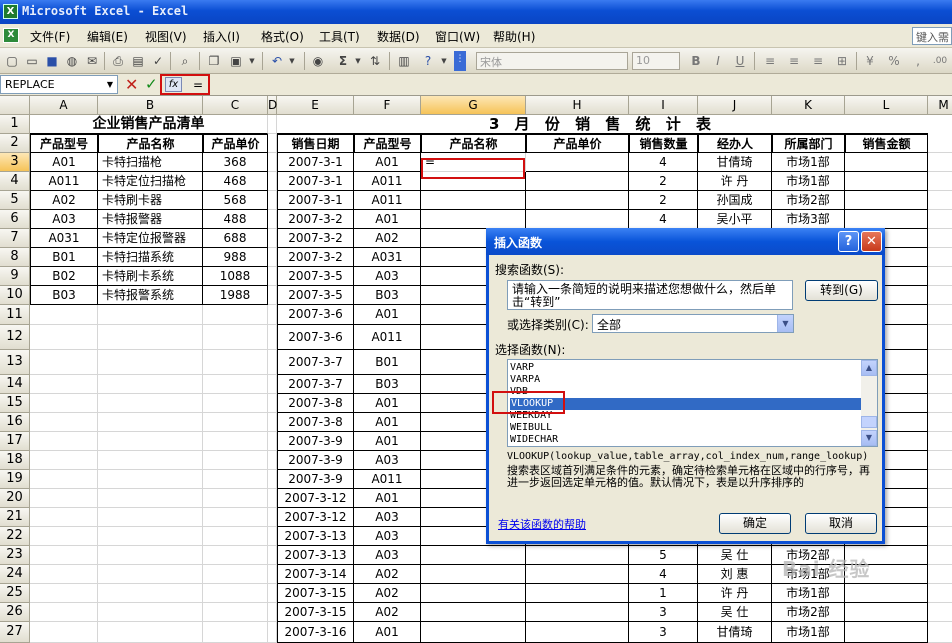 This screenshot has width=952, height=643. Describe the element at coordinates (869, 438) in the screenshot. I see `scroll-down-icon: ▼` at that location.